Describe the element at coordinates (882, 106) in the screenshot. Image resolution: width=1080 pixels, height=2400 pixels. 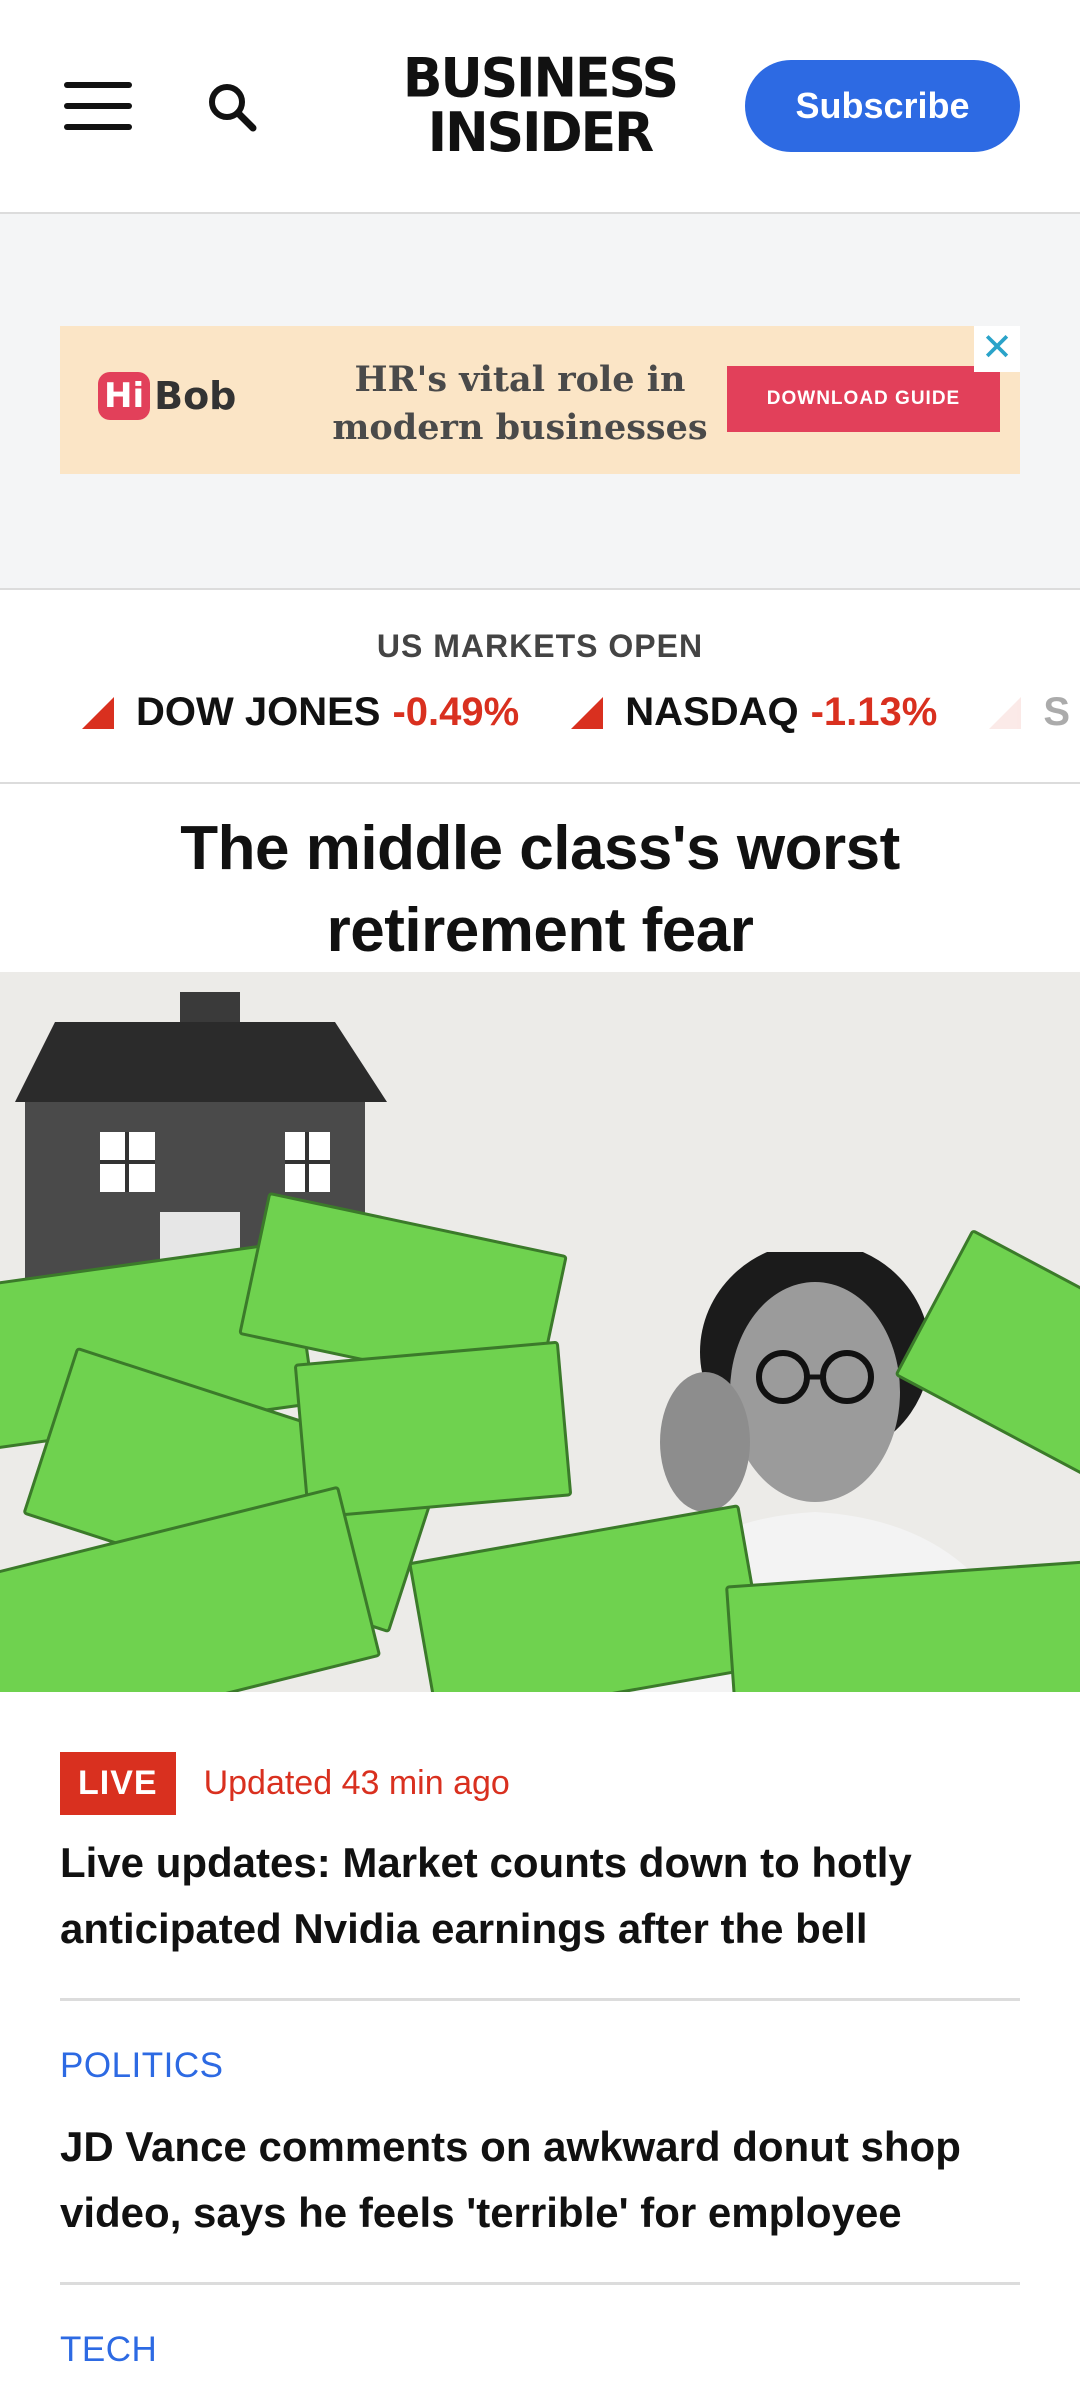
I see `subscribe-button: Subscribe` at that location.